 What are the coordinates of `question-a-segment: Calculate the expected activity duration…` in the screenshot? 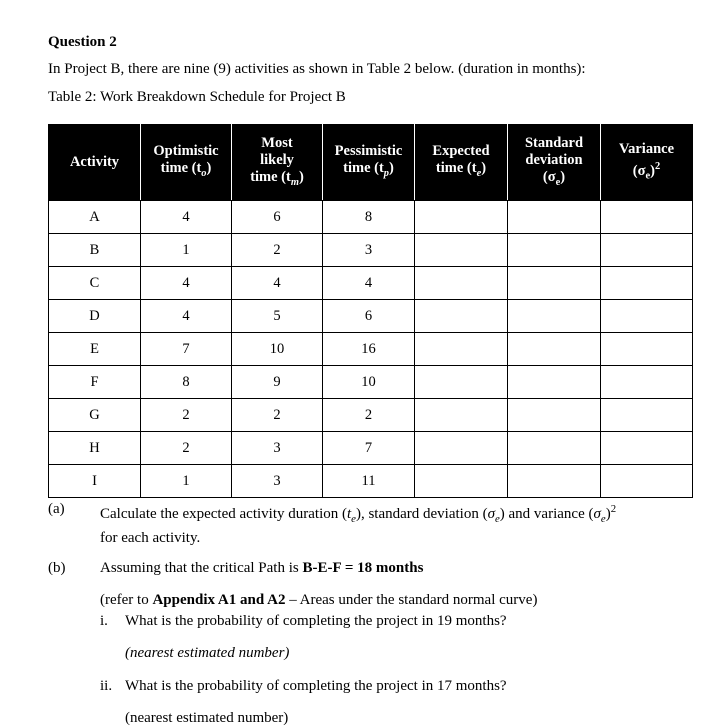 It's located at (223, 514).